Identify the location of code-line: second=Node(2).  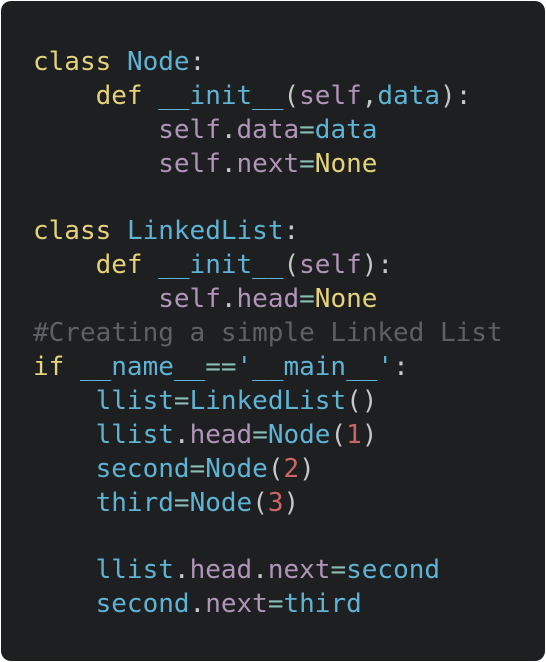
(268, 470).